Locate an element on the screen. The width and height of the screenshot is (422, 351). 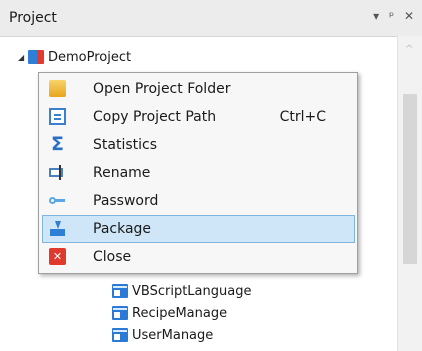
menu-item-label: Statistics is located at coordinates (125, 145).